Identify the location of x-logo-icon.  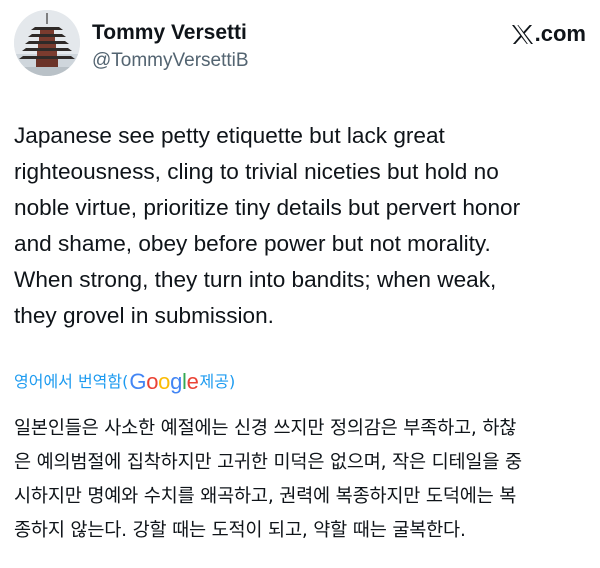
(522, 34).